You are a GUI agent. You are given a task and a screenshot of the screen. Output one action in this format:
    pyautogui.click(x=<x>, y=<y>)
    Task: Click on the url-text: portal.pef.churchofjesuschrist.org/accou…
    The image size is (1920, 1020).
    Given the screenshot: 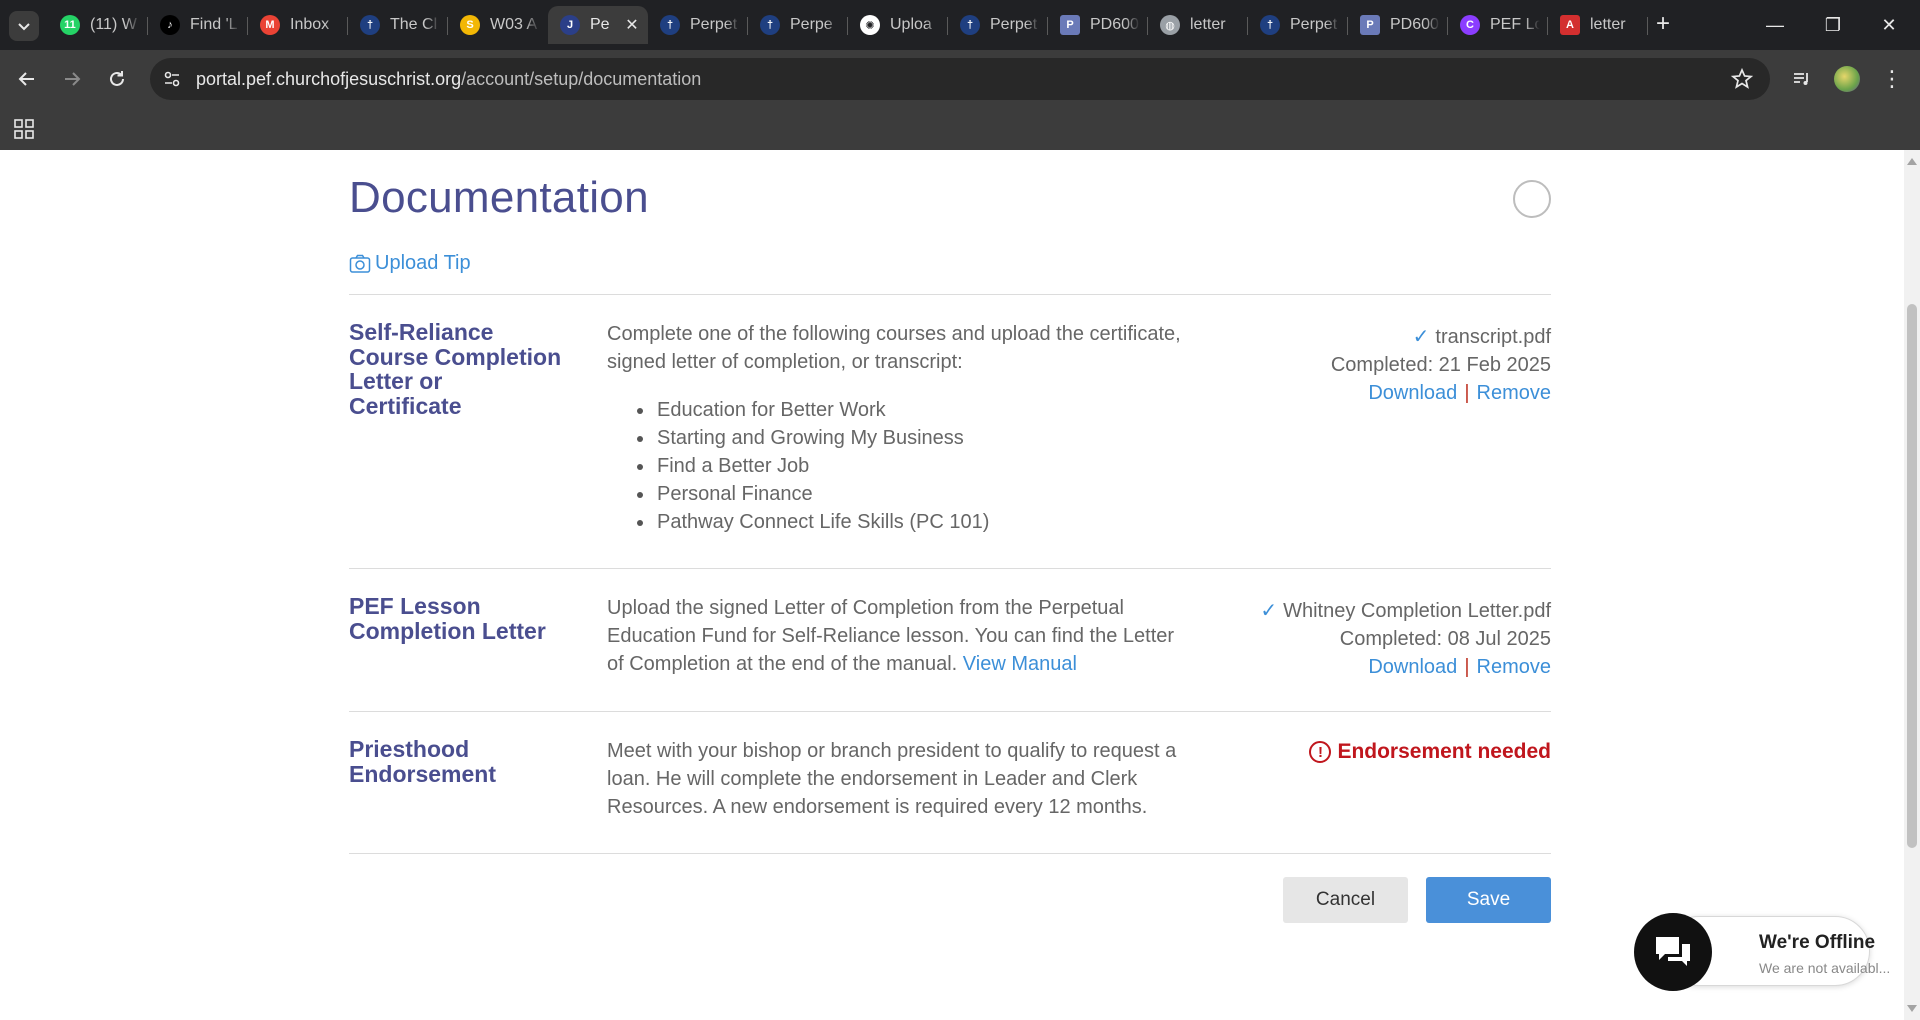 What is the action you would take?
    pyautogui.click(x=448, y=79)
    